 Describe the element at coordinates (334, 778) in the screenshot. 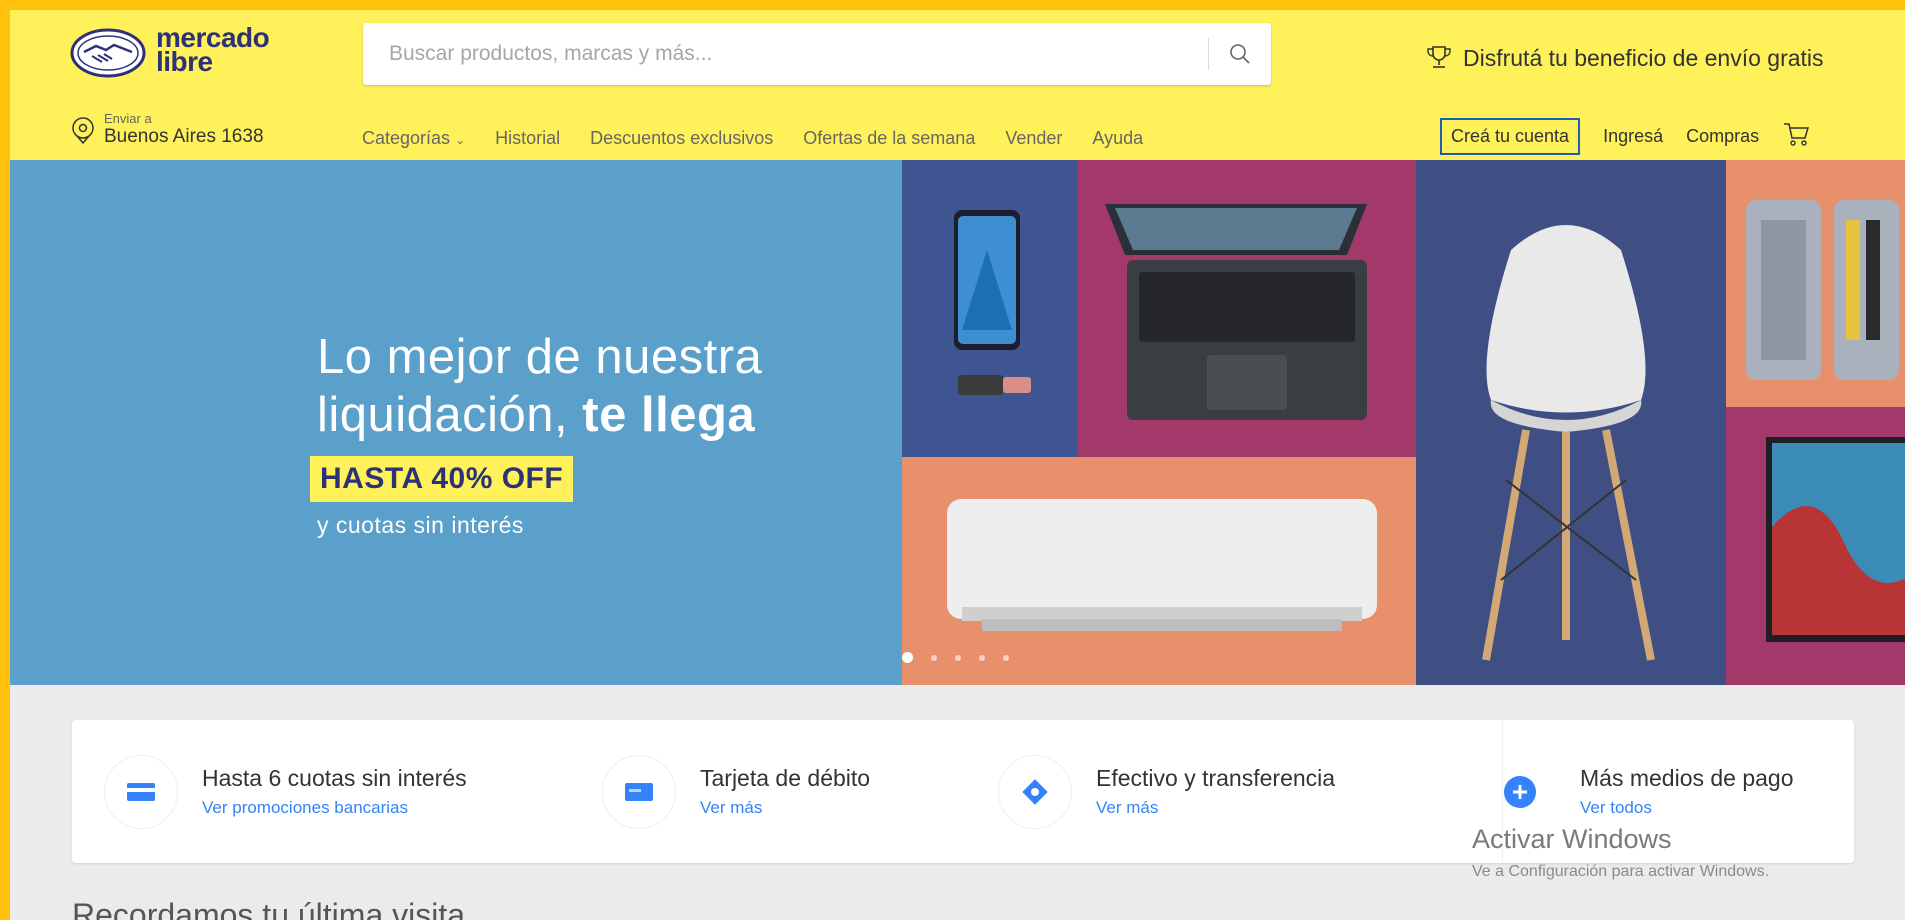

I see `payment-title: Hasta 6 cuotas sin interés` at that location.